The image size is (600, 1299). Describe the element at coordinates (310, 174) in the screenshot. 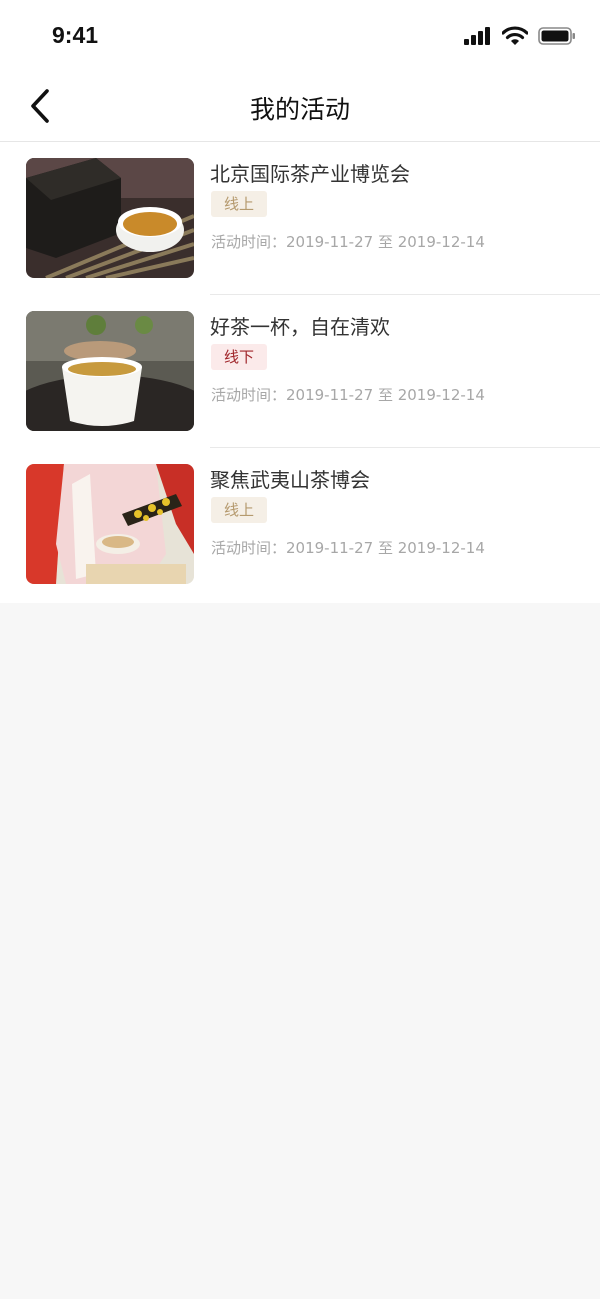

I see `activity-title: 北京国际茶产业博览会` at that location.